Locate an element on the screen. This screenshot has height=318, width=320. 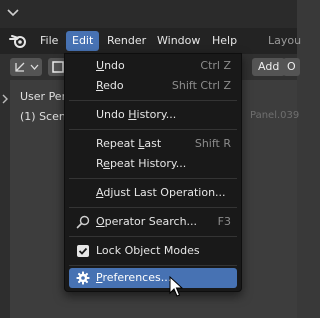
undo-accelerator: U is located at coordinates (100, 65).